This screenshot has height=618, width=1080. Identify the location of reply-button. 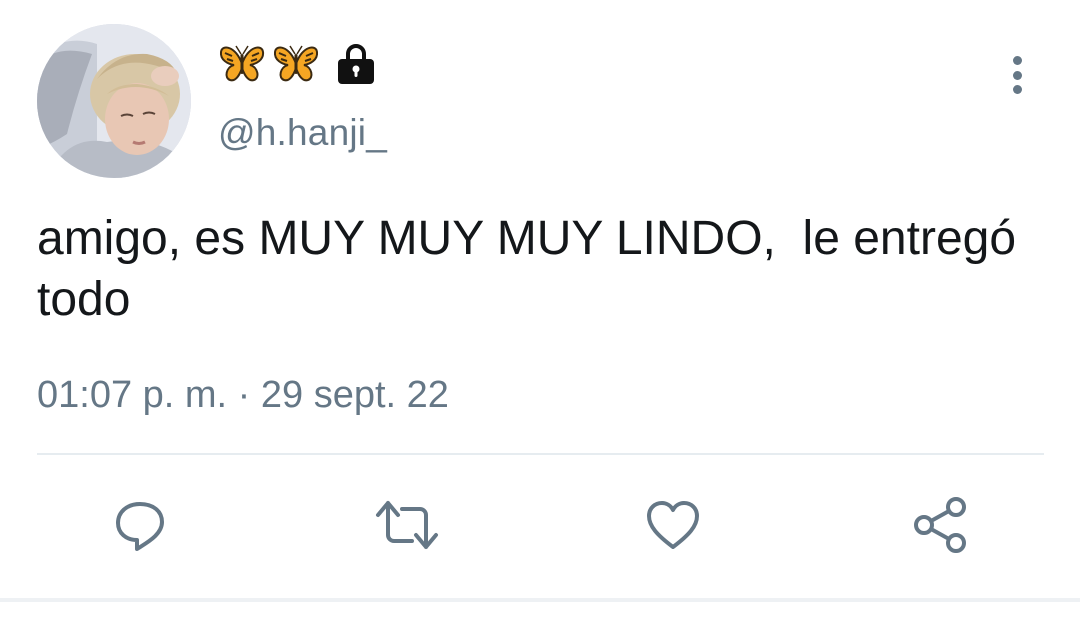
(140, 525).